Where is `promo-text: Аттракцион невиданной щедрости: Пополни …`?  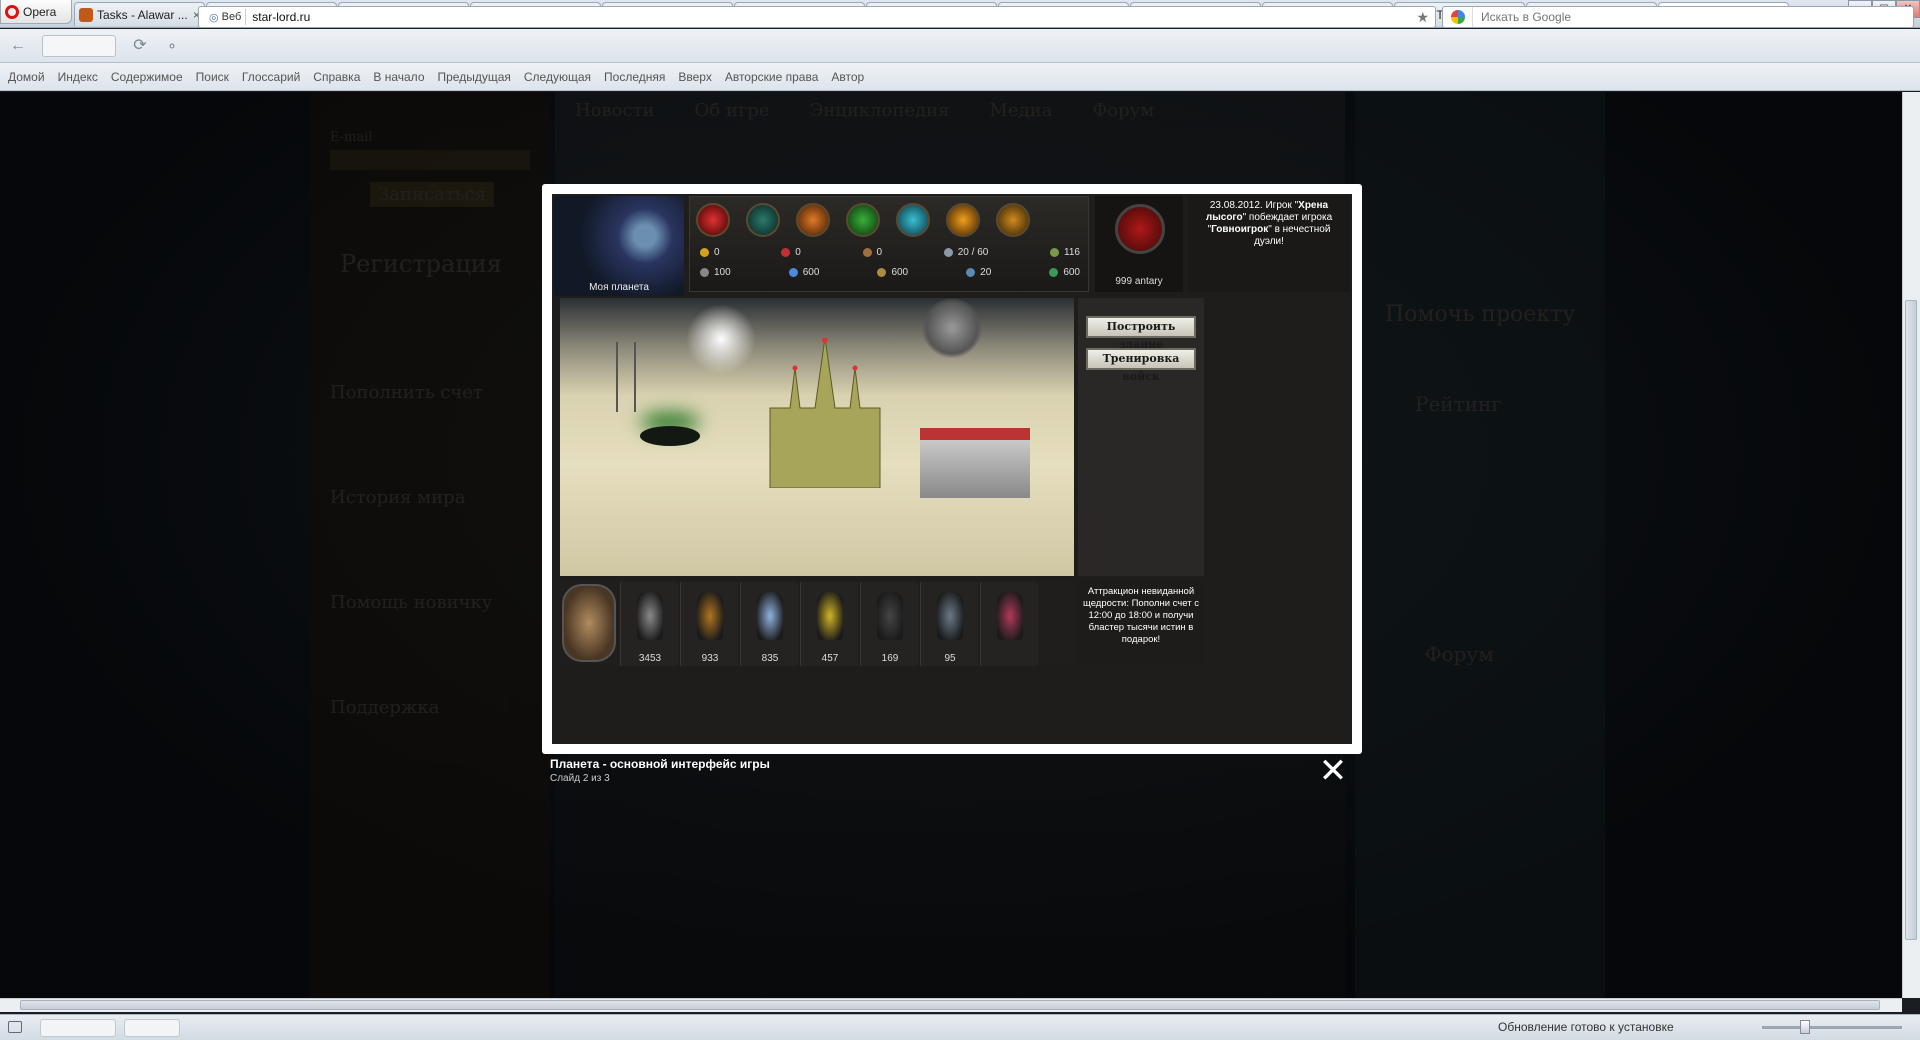
promo-text: Аттракцион невиданной щедрости: Пополни … is located at coordinates (1141, 623).